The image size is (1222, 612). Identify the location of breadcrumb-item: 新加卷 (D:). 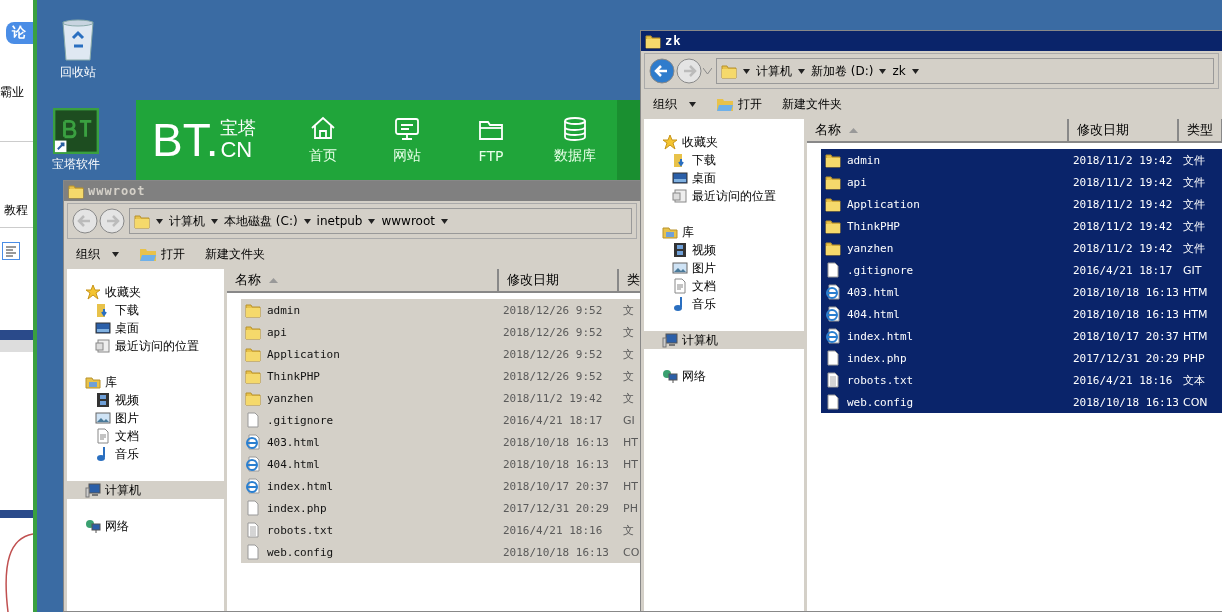
(842, 71).